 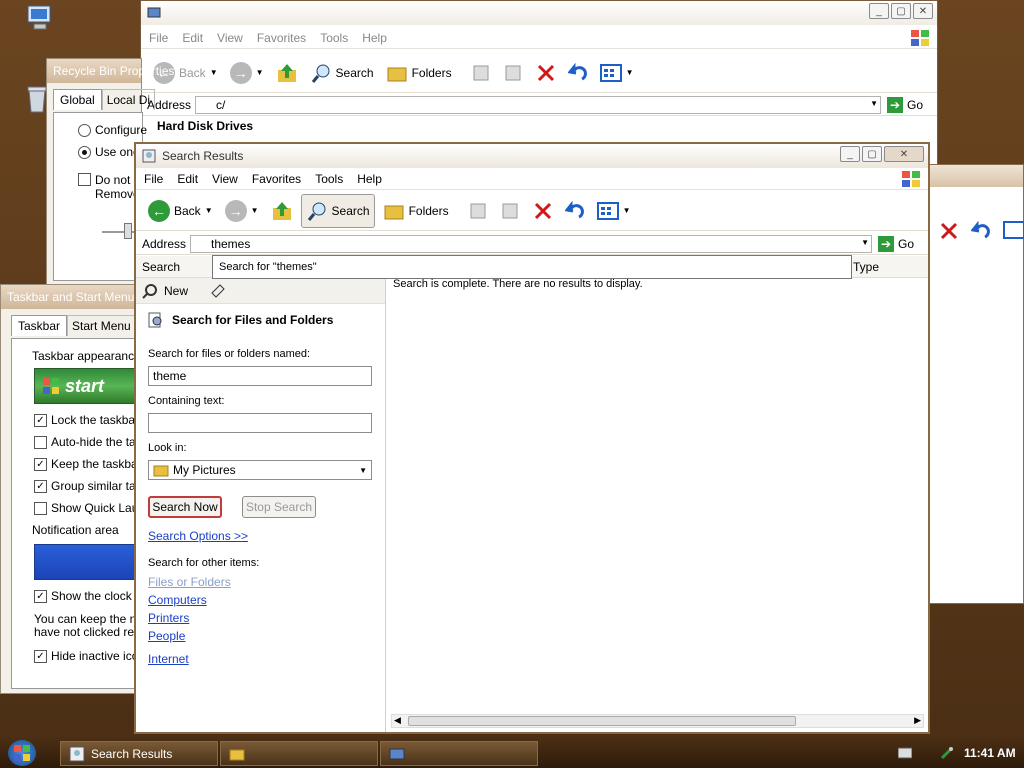 I want to click on people-link: People, so click(x=166, y=636).